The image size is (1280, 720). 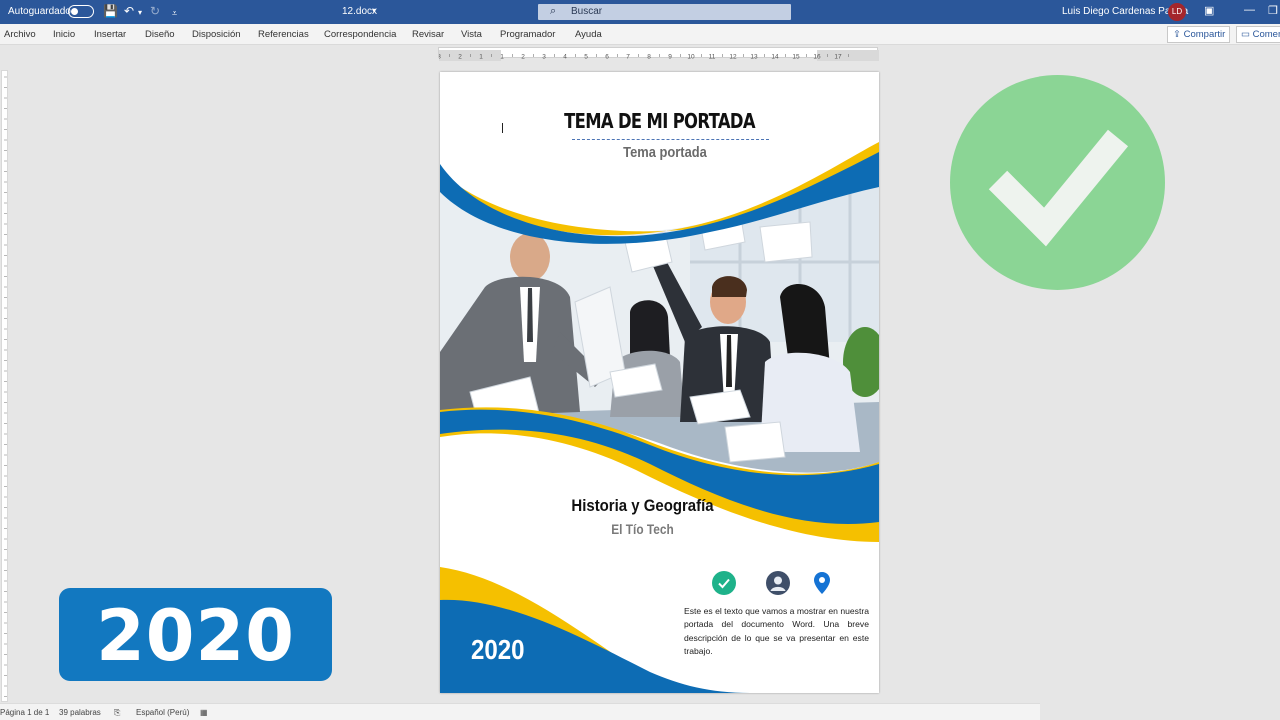 I want to click on tab-vista: Vista, so click(x=471, y=34).